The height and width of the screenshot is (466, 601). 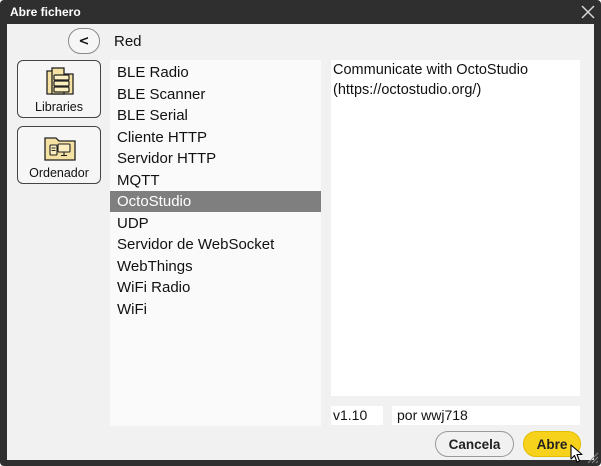 I want to click on computer-folder-icon, so click(x=60, y=149).